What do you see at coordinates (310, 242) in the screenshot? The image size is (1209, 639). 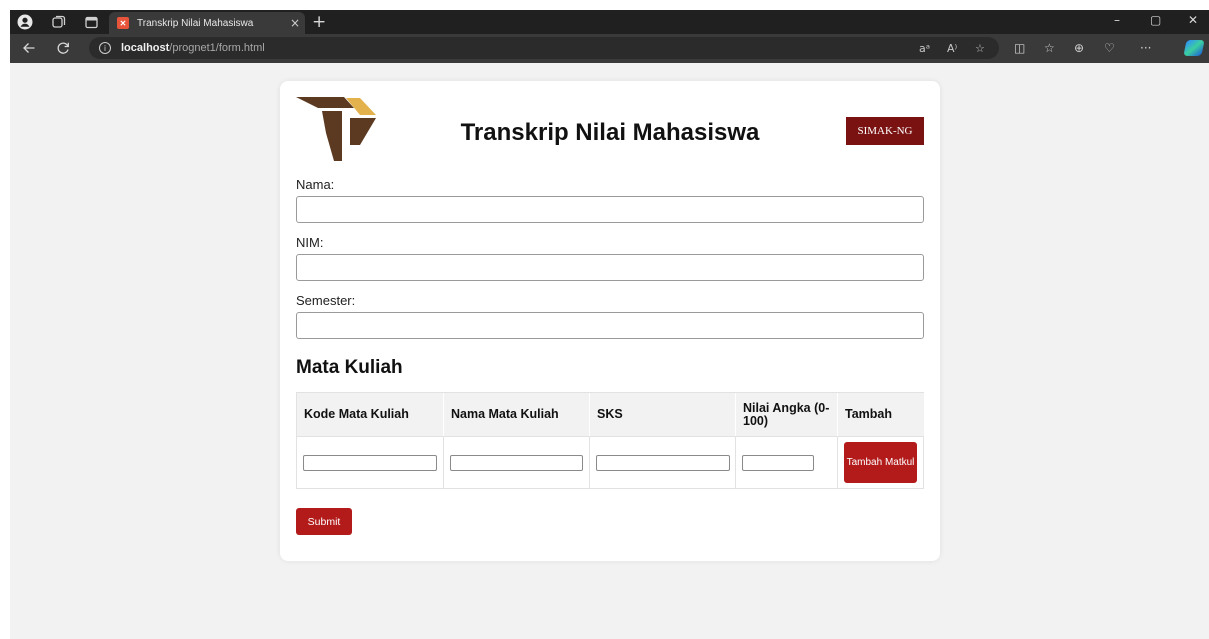 I see `nim-label: NIM:` at bounding box center [310, 242].